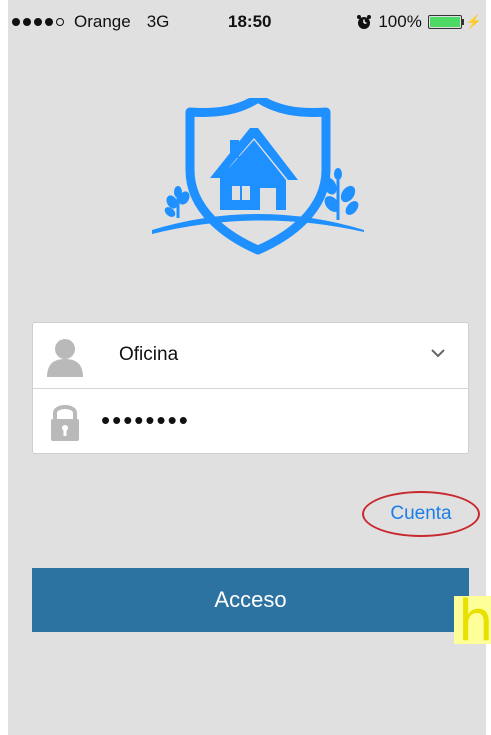  What do you see at coordinates (258, 176) in the screenshot?
I see `house-shield-logo-icon` at bounding box center [258, 176].